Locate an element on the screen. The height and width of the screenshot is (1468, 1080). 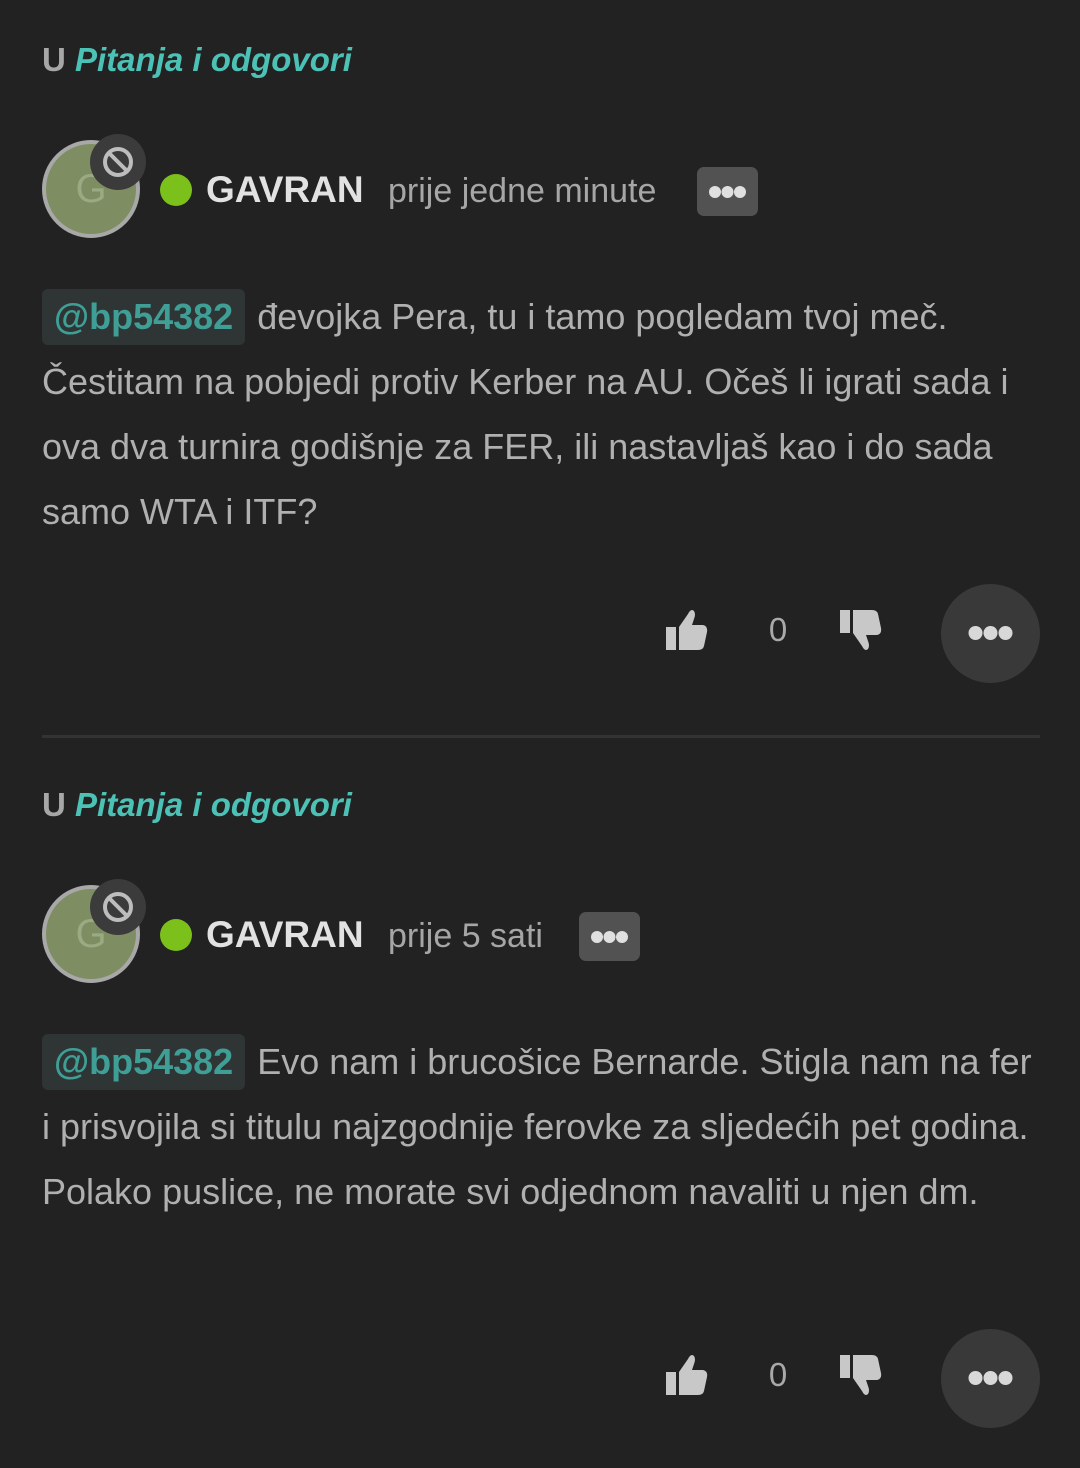
post-header: G GAVRAN prije 5 sati is located at coordinates (541, 934).